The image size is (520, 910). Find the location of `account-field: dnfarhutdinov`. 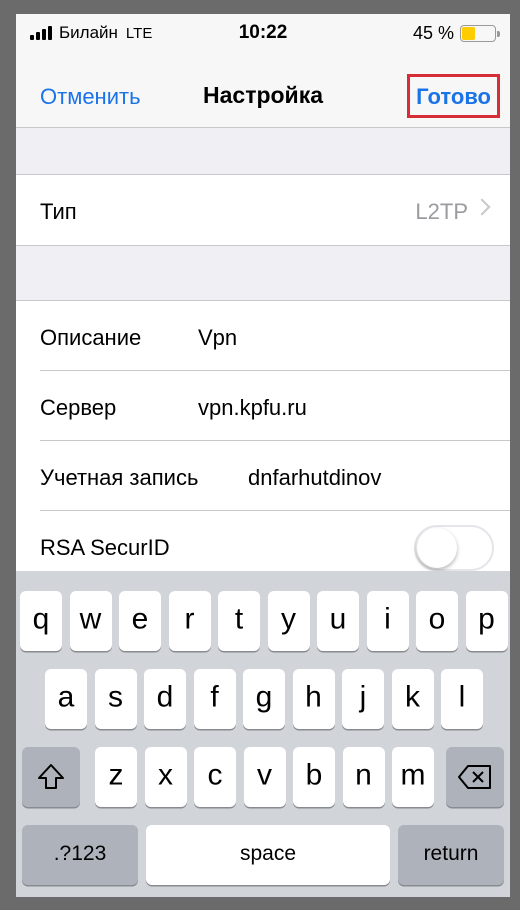

account-field: dnfarhutdinov is located at coordinates (314, 478).